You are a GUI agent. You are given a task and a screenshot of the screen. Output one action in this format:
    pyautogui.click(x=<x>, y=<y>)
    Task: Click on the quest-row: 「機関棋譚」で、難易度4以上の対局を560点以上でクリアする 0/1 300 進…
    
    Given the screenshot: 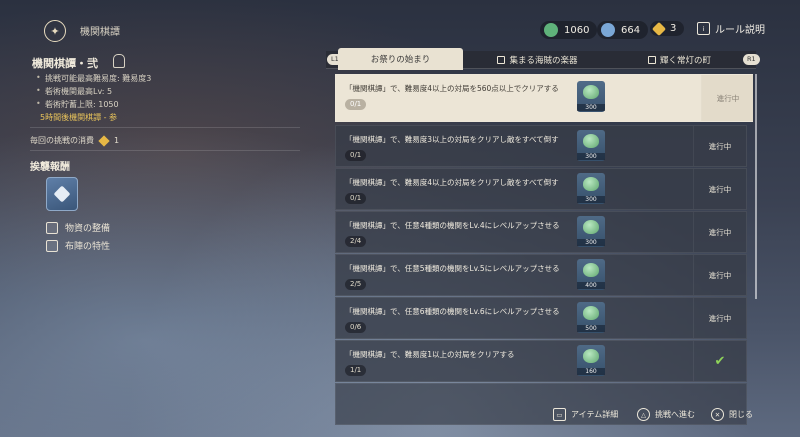 What is the action you would take?
    pyautogui.click(x=544, y=98)
    